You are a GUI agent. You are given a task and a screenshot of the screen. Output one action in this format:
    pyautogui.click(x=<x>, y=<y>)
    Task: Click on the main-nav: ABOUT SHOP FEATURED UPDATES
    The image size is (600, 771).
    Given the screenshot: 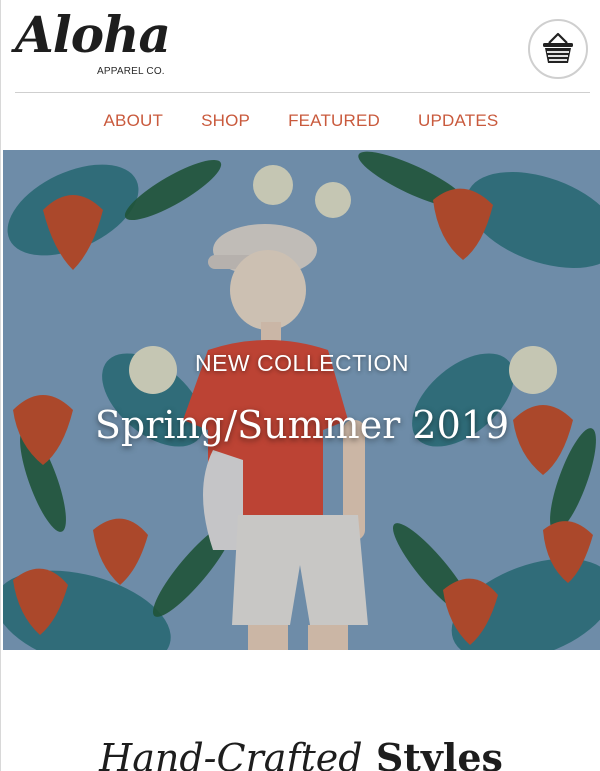 What is the action you would take?
    pyautogui.click(x=300, y=121)
    